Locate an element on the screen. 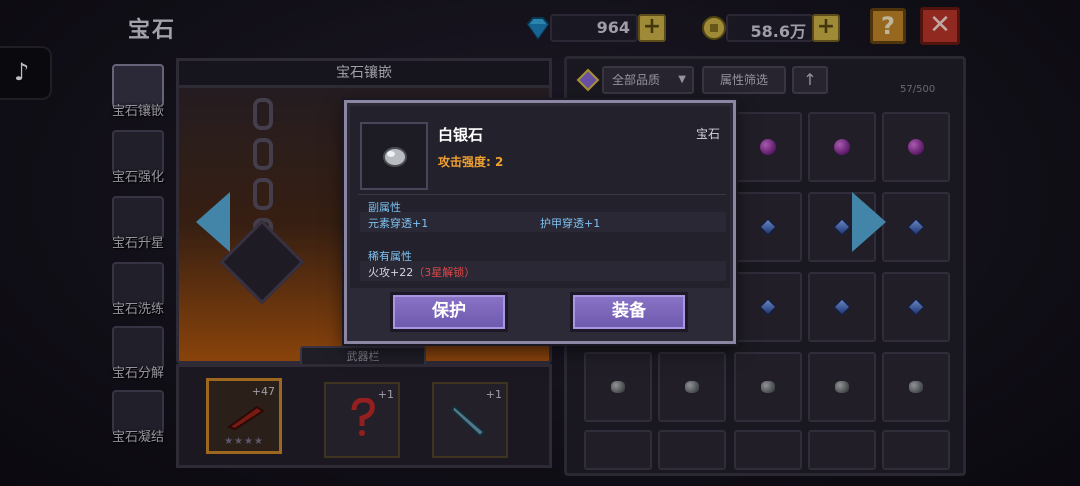  gem-type: 宝石 is located at coordinates (708, 134).